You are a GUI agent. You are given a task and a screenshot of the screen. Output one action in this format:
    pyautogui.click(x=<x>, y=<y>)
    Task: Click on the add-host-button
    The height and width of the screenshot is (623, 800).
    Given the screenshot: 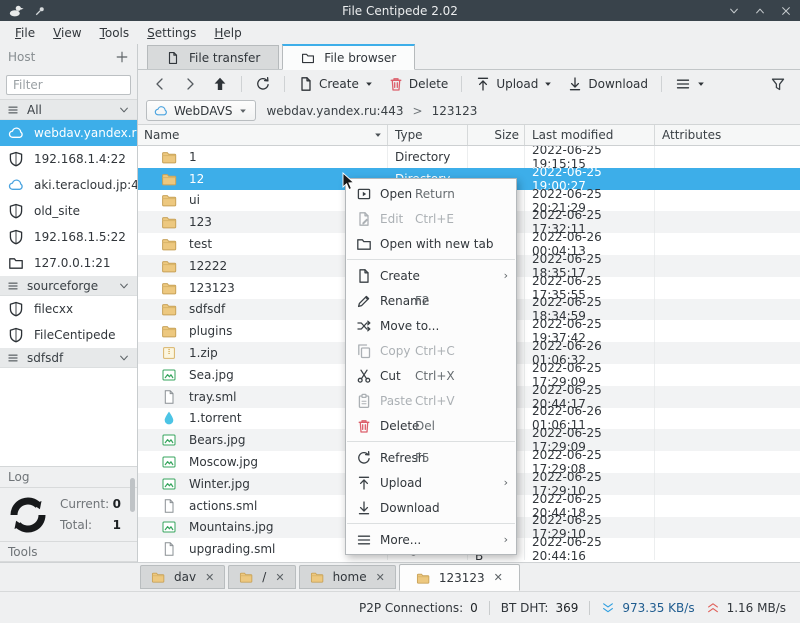 What is the action you would take?
    pyautogui.click(x=122, y=57)
    